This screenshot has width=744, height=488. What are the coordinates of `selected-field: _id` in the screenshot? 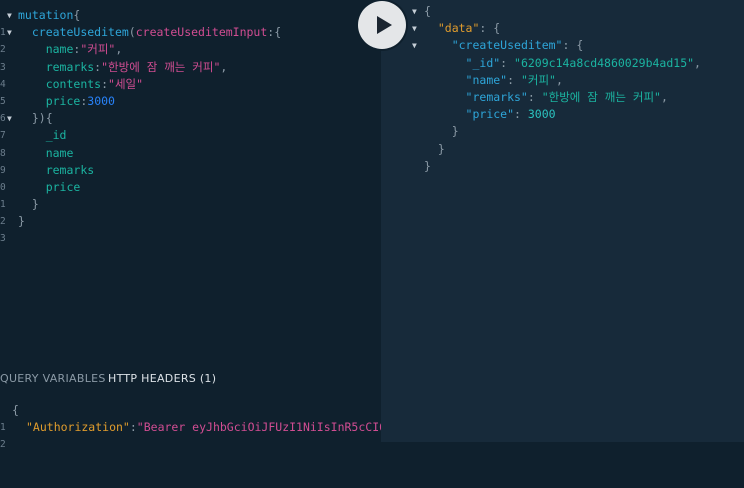 It's located at (56, 135).